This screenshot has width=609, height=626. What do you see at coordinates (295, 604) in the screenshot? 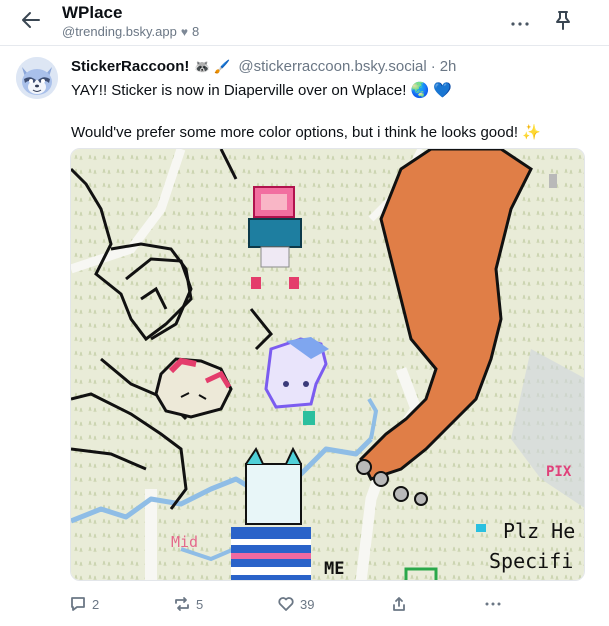
I see `like-button: 39` at bounding box center [295, 604].